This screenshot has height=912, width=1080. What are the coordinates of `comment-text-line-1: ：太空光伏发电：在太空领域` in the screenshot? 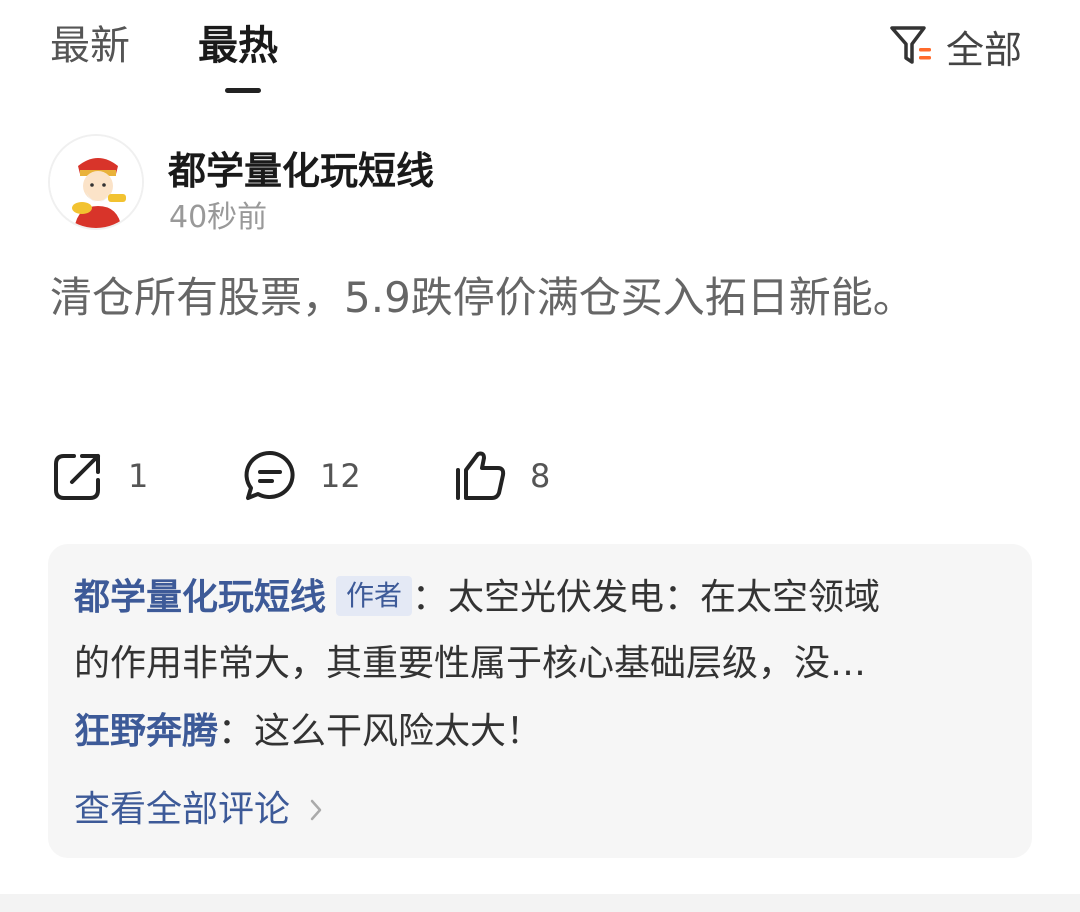 It's located at (646, 597).